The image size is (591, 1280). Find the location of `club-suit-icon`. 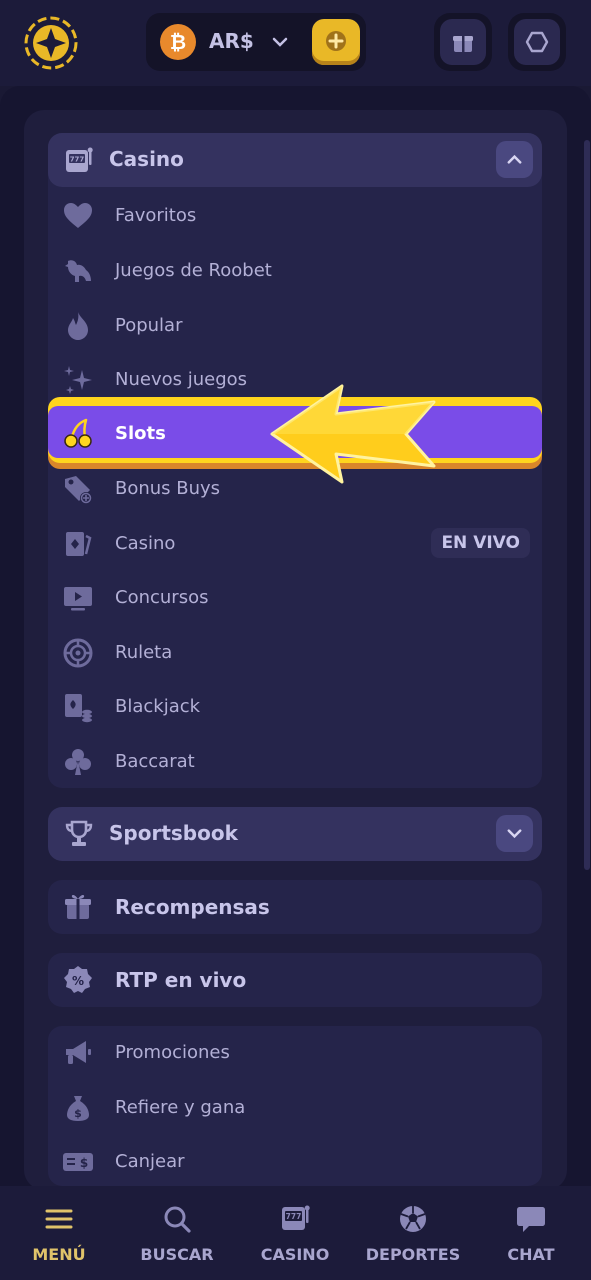

club-suit-icon is located at coordinates (78, 762).